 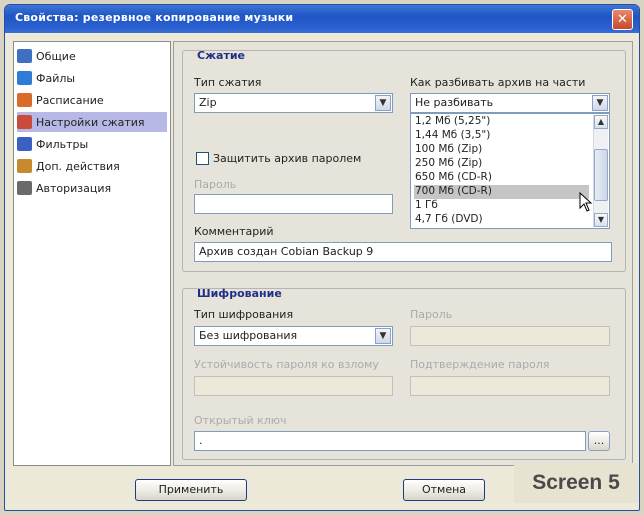 I want to click on list-item: 1,2 Мб (5,25"), so click(x=501, y=122).